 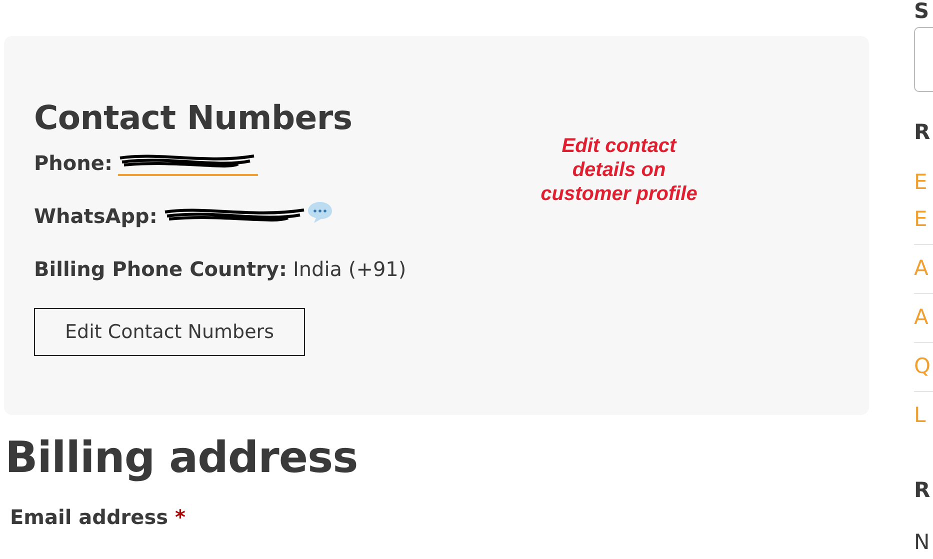 I want to click on field-label: Phone:, so click(x=73, y=163).